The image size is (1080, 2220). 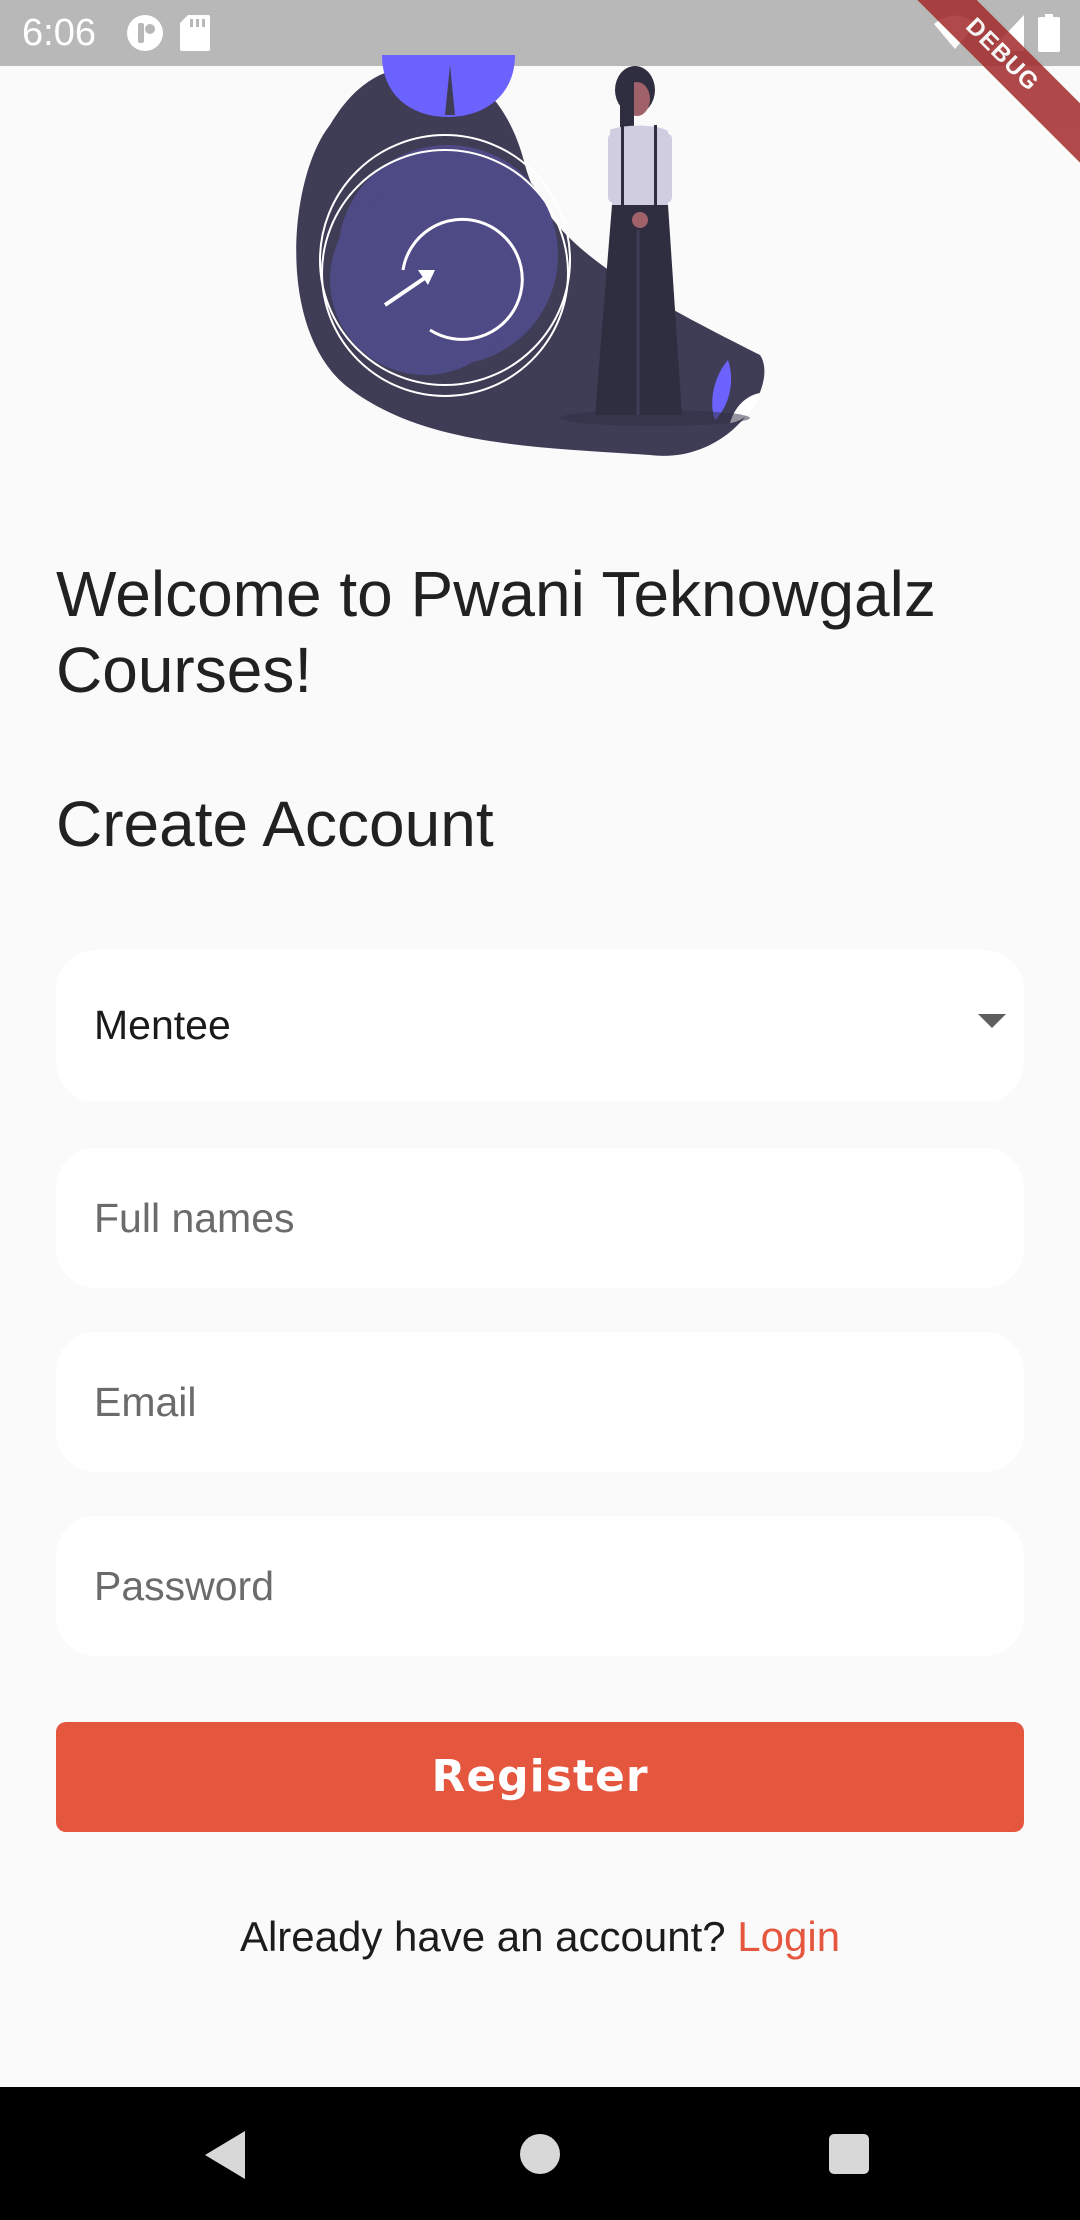 What do you see at coordinates (1049, 33) in the screenshot?
I see `battery-icon` at bounding box center [1049, 33].